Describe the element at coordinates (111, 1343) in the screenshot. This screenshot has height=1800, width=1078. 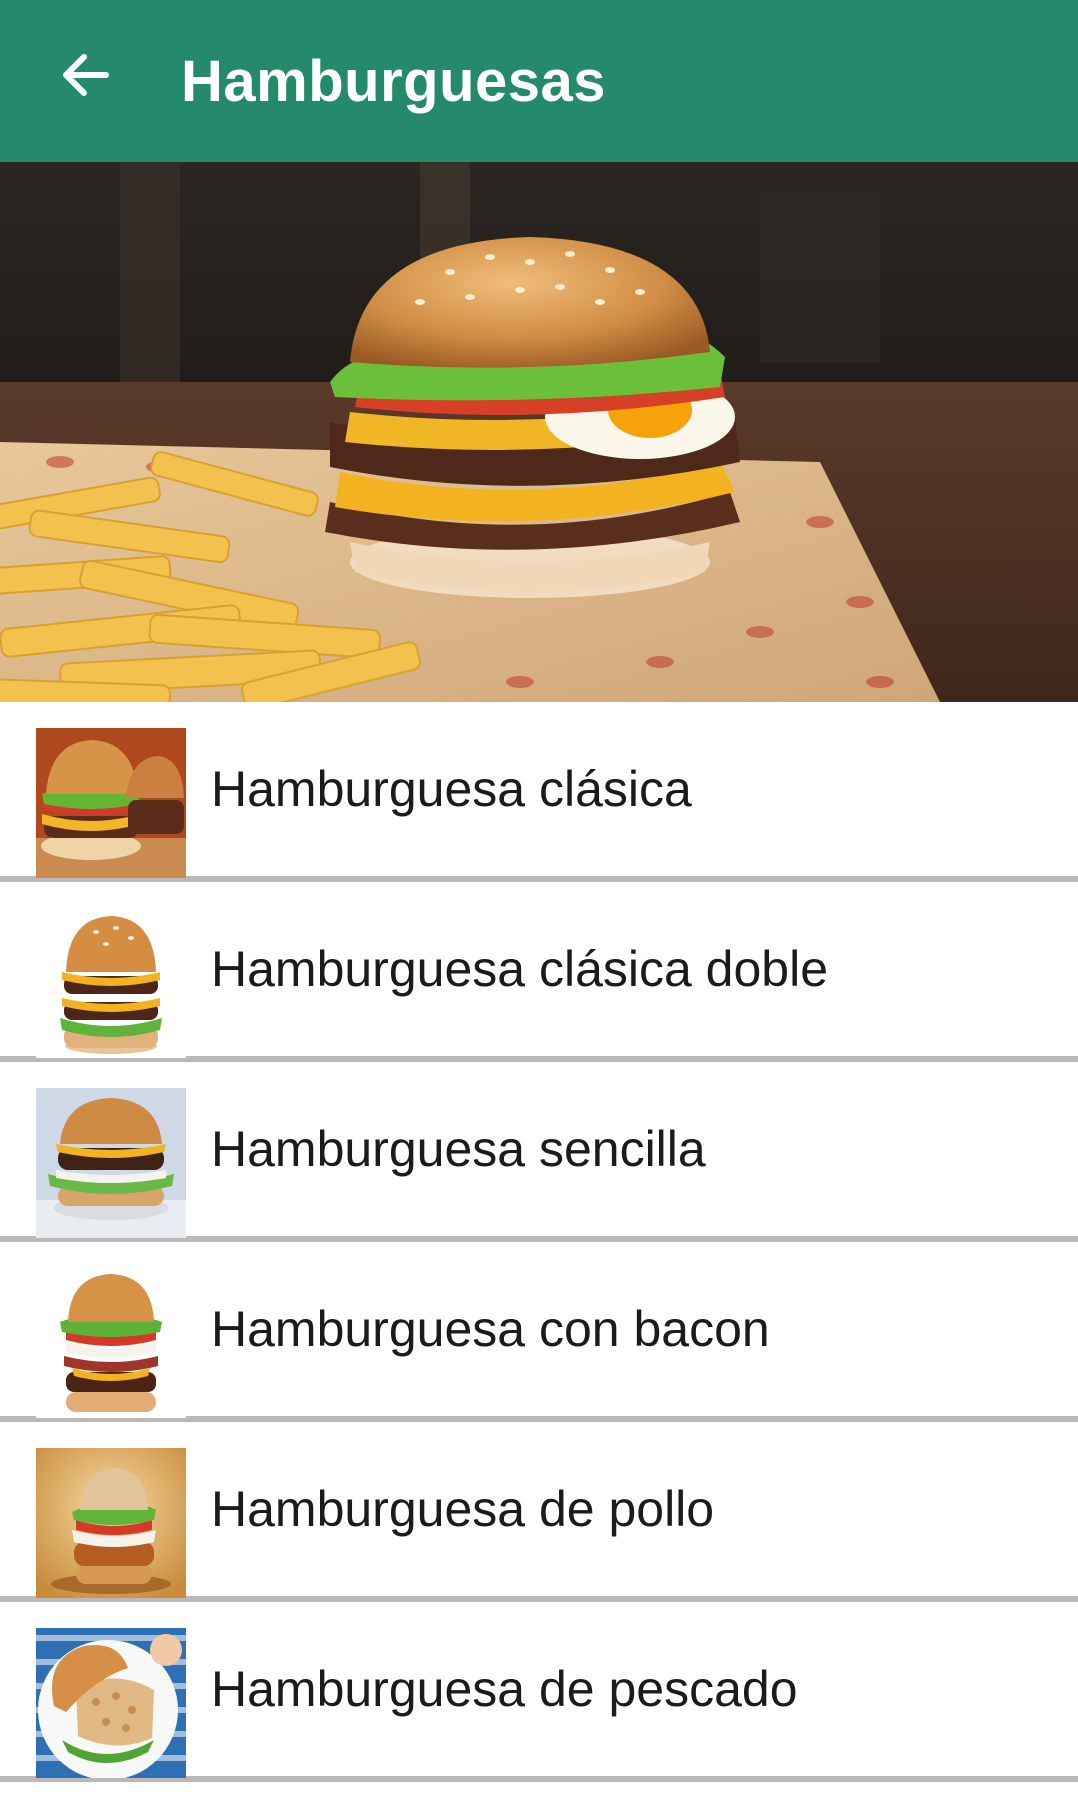
I see `burger-bacon-thumbnail` at that location.